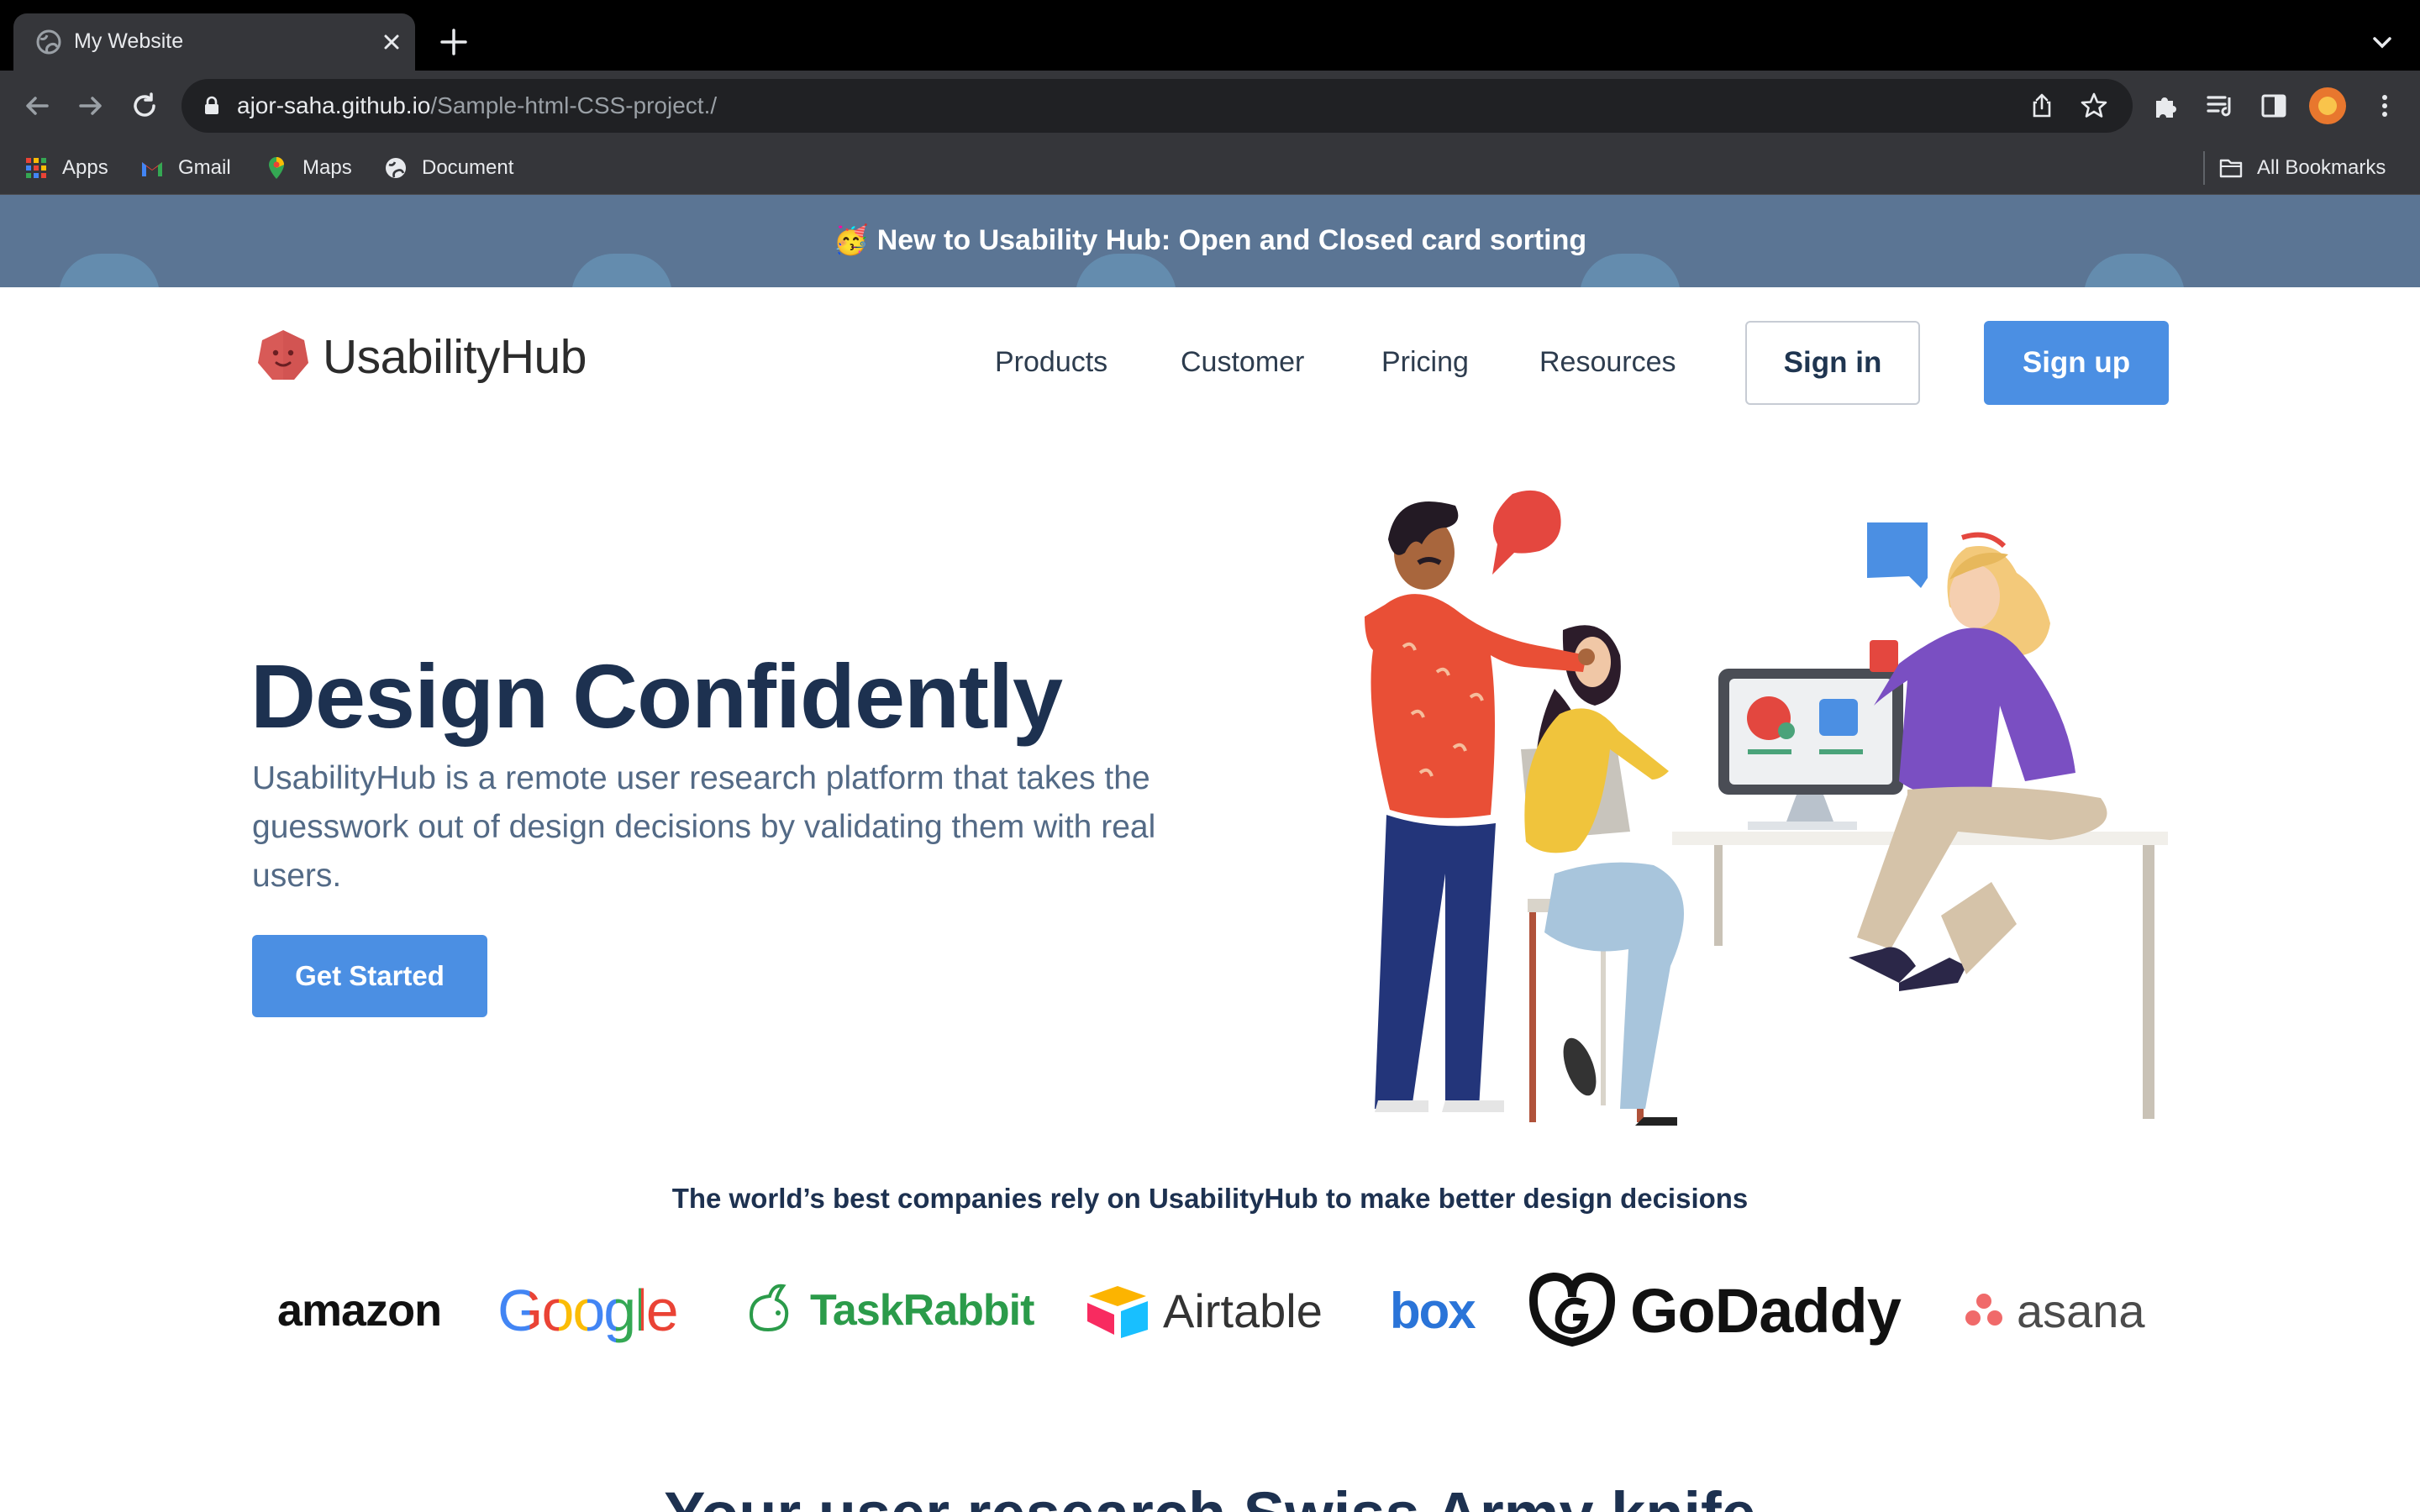 The width and height of the screenshot is (2420, 1512). I want to click on taskrabbit-wordmark: TaskRabbit, so click(922, 1310).